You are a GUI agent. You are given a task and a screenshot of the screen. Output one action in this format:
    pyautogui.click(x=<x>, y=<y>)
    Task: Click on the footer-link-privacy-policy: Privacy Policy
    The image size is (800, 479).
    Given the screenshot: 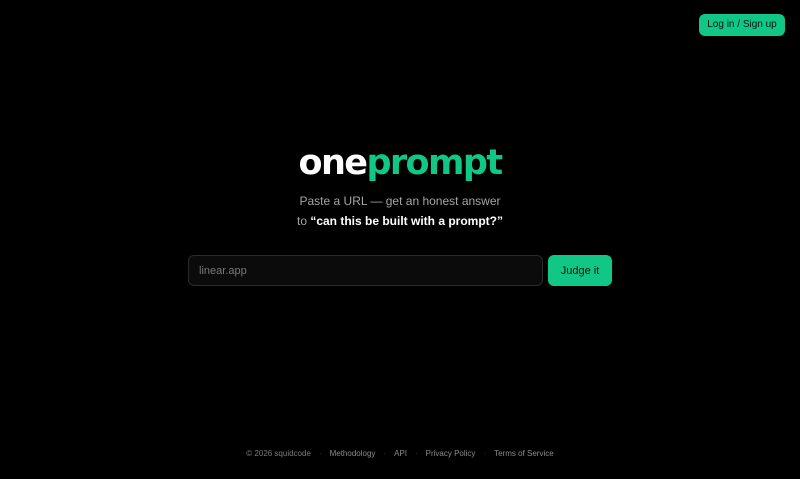 What is the action you would take?
    pyautogui.click(x=451, y=453)
    